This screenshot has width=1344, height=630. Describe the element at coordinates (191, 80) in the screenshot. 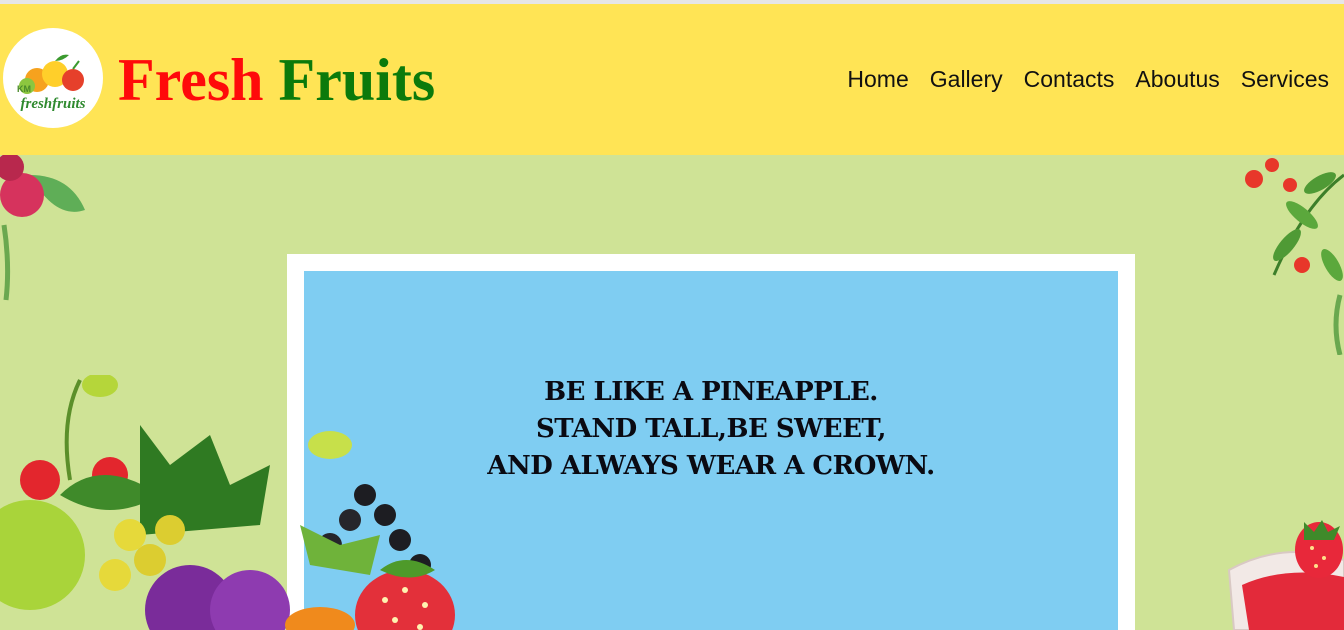

I see `brand-word-fresh: Fresh` at that location.